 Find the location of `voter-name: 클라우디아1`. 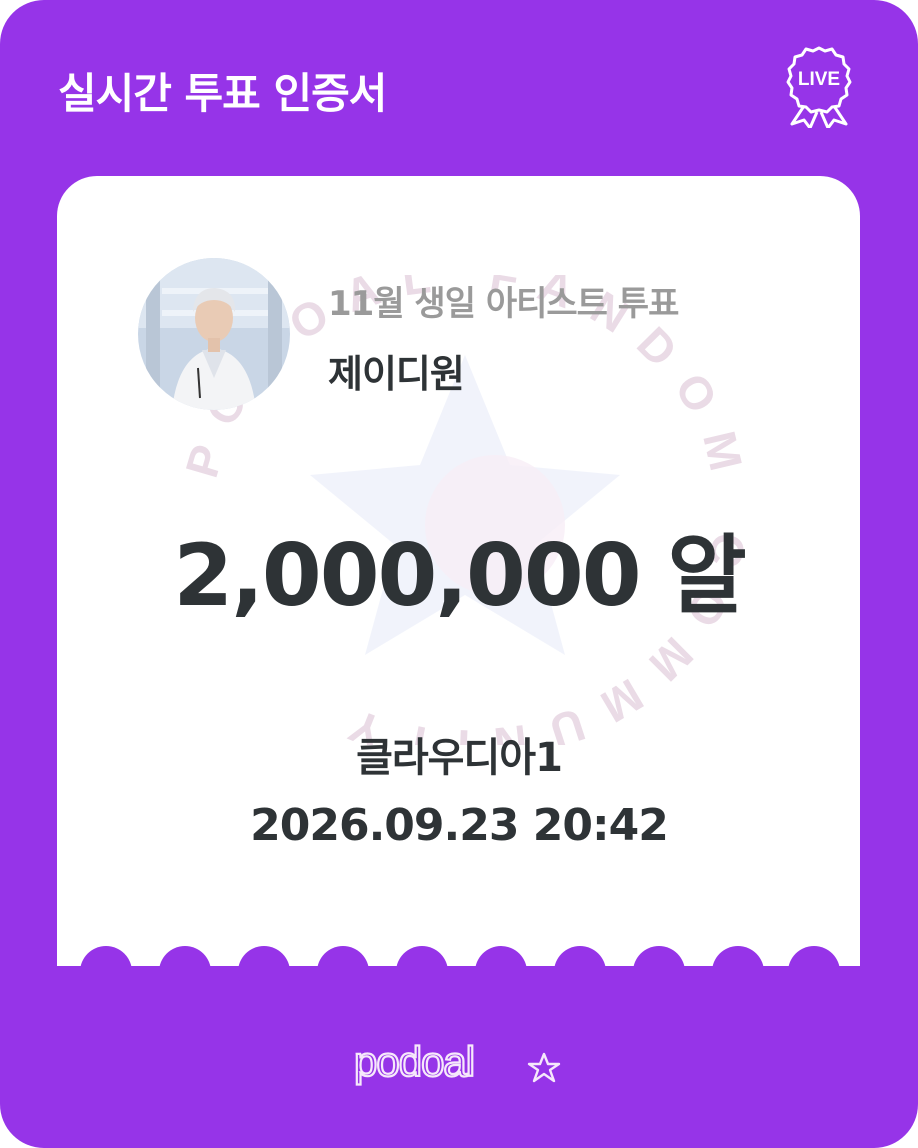

voter-name: 클라우디아1 is located at coordinates (459, 758).